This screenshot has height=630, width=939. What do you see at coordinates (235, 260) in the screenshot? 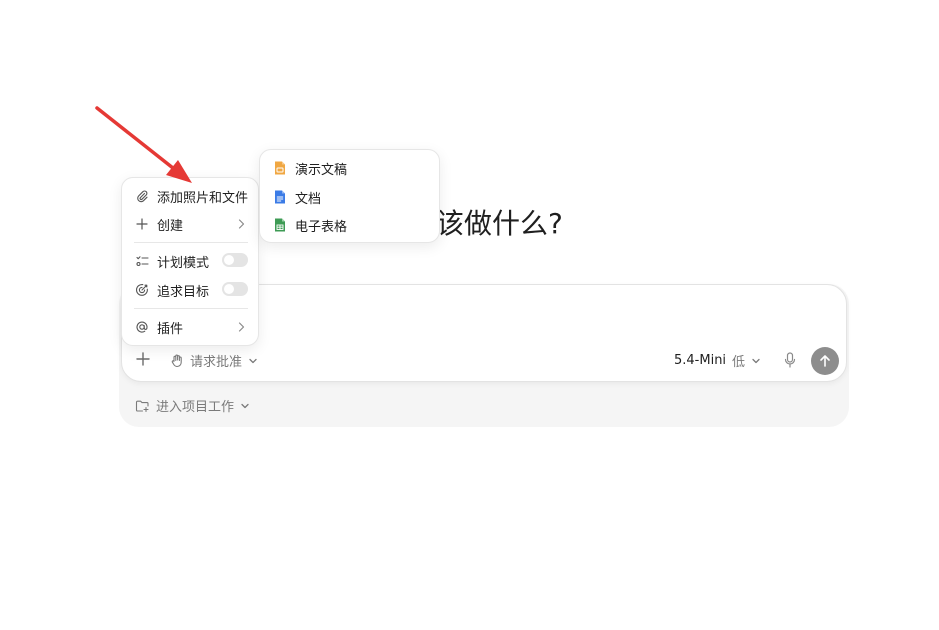
I see `plan-mode-toggle` at bounding box center [235, 260].